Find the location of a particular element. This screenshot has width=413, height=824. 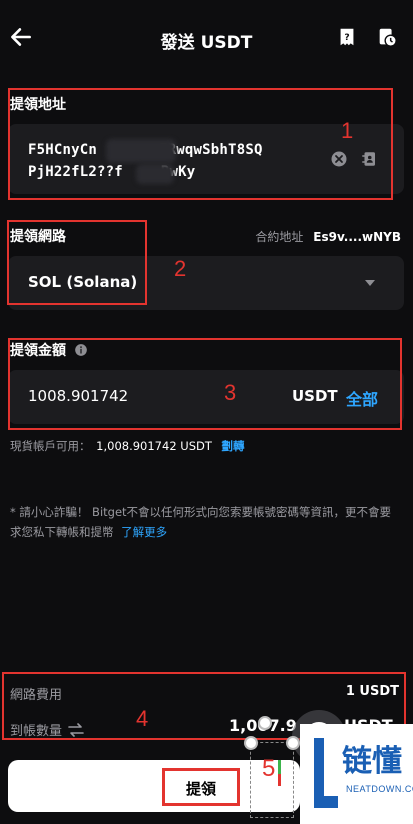

learn-more-link: 了解更多 is located at coordinates (144, 532).